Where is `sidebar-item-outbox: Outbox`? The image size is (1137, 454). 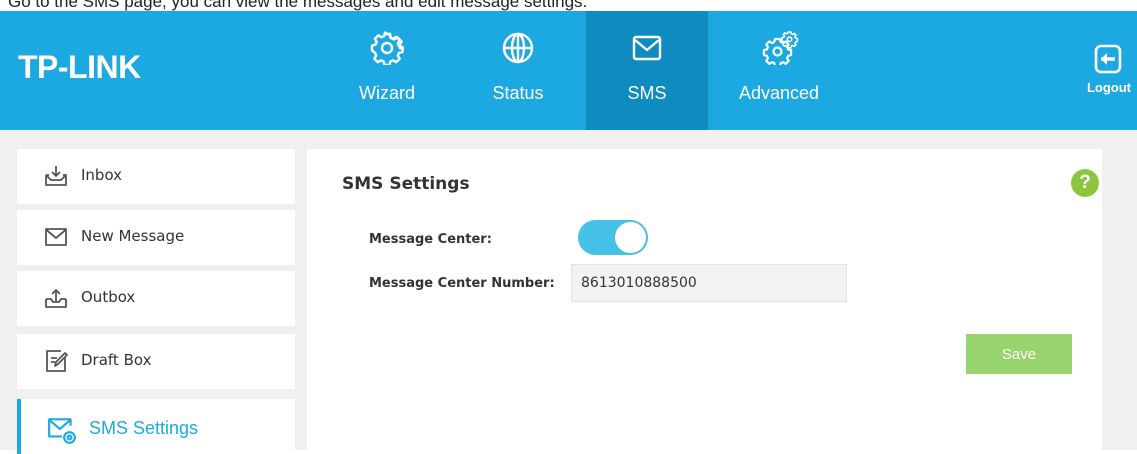
sidebar-item-outbox: Outbox is located at coordinates (156, 298).